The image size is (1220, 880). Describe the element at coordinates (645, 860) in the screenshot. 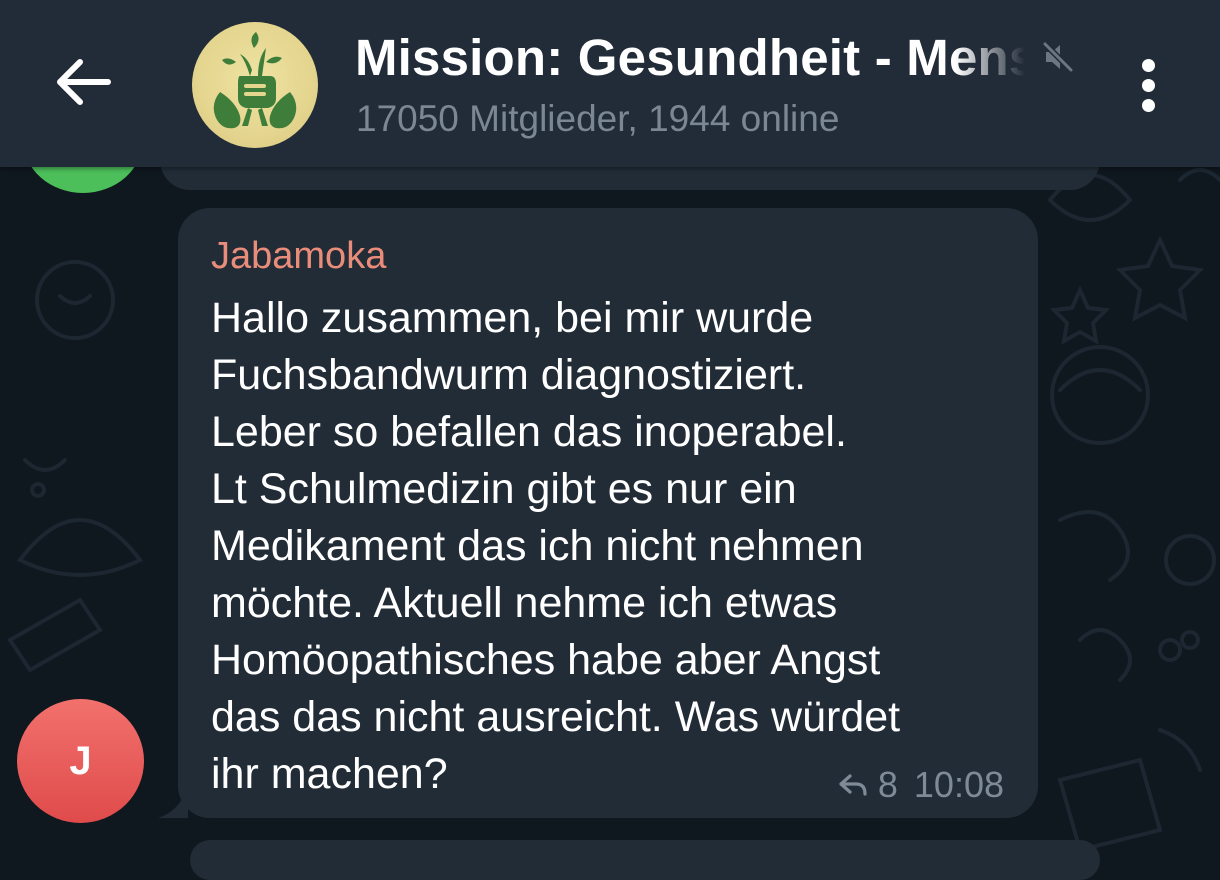

I see `next-message-bubble` at that location.